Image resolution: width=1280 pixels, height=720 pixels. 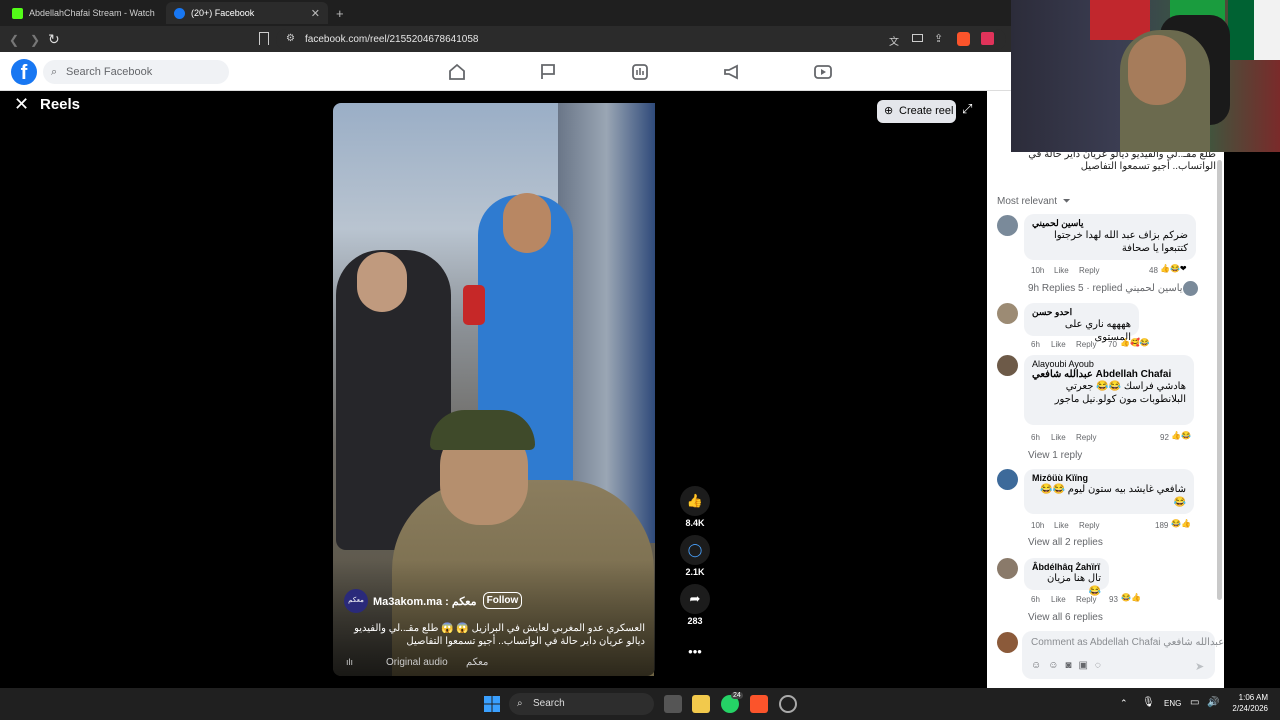 I want to click on windows-start-icon, so click(x=492, y=704).